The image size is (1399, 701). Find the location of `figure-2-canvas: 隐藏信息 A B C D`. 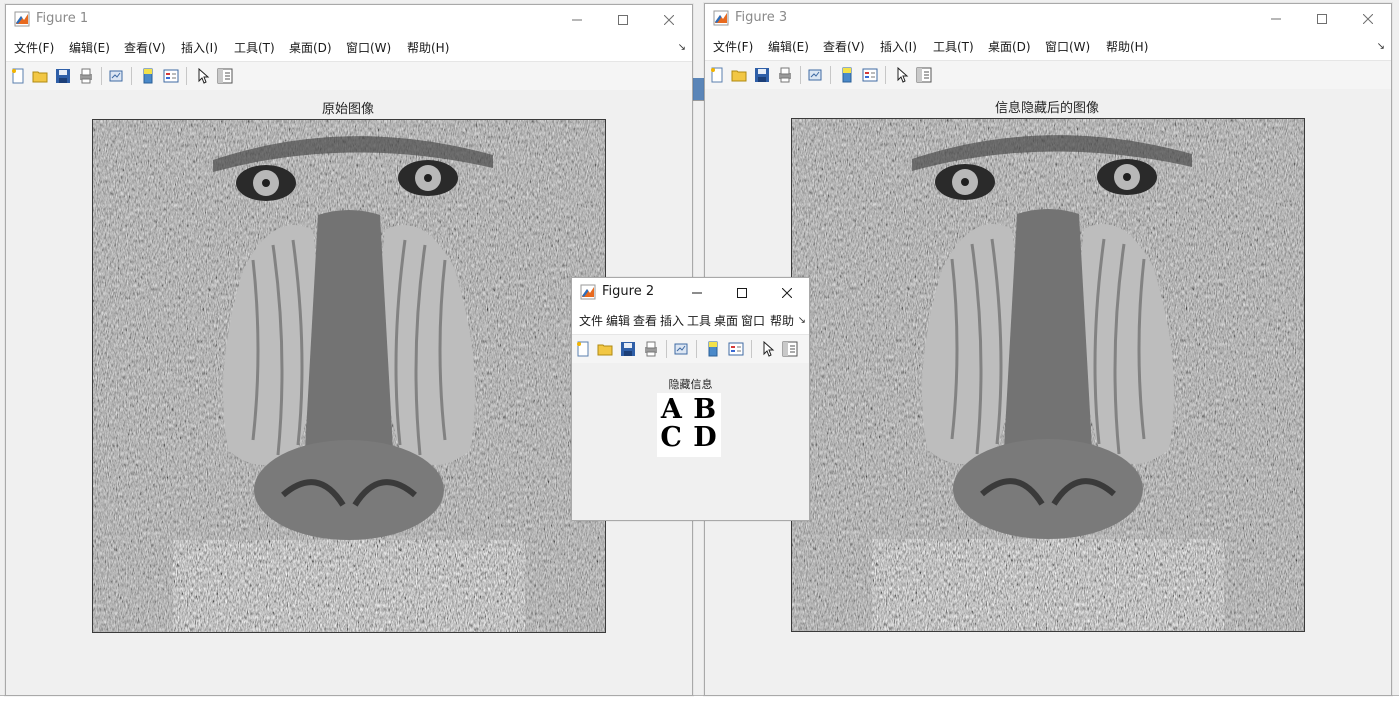

figure-2-canvas: 隐藏信息 A B C D is located at coordinates (690, 441).